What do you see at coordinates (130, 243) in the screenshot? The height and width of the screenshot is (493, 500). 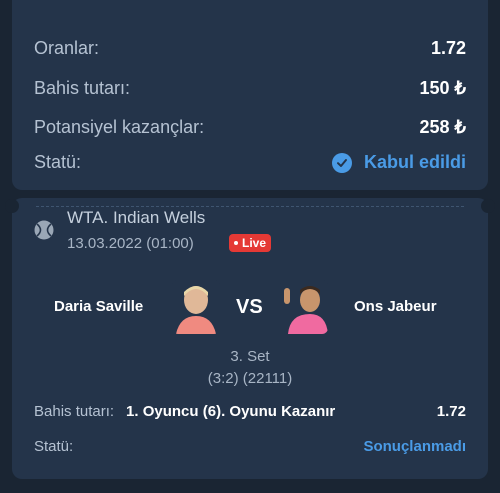 I see `event-date: 13.03.2022 (01:00)` at bounding box center [130, 243].